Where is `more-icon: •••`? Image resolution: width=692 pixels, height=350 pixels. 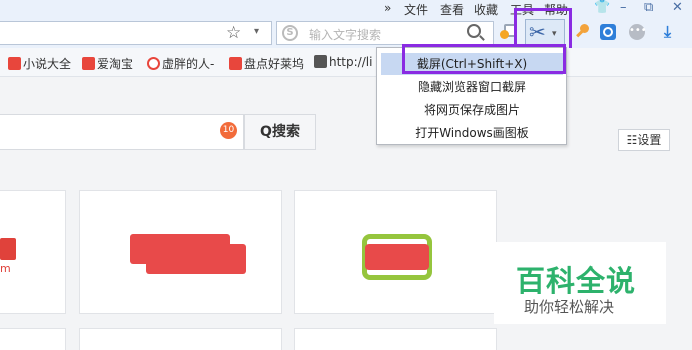 more-icon: ••• is located at coordinates (638, 32).